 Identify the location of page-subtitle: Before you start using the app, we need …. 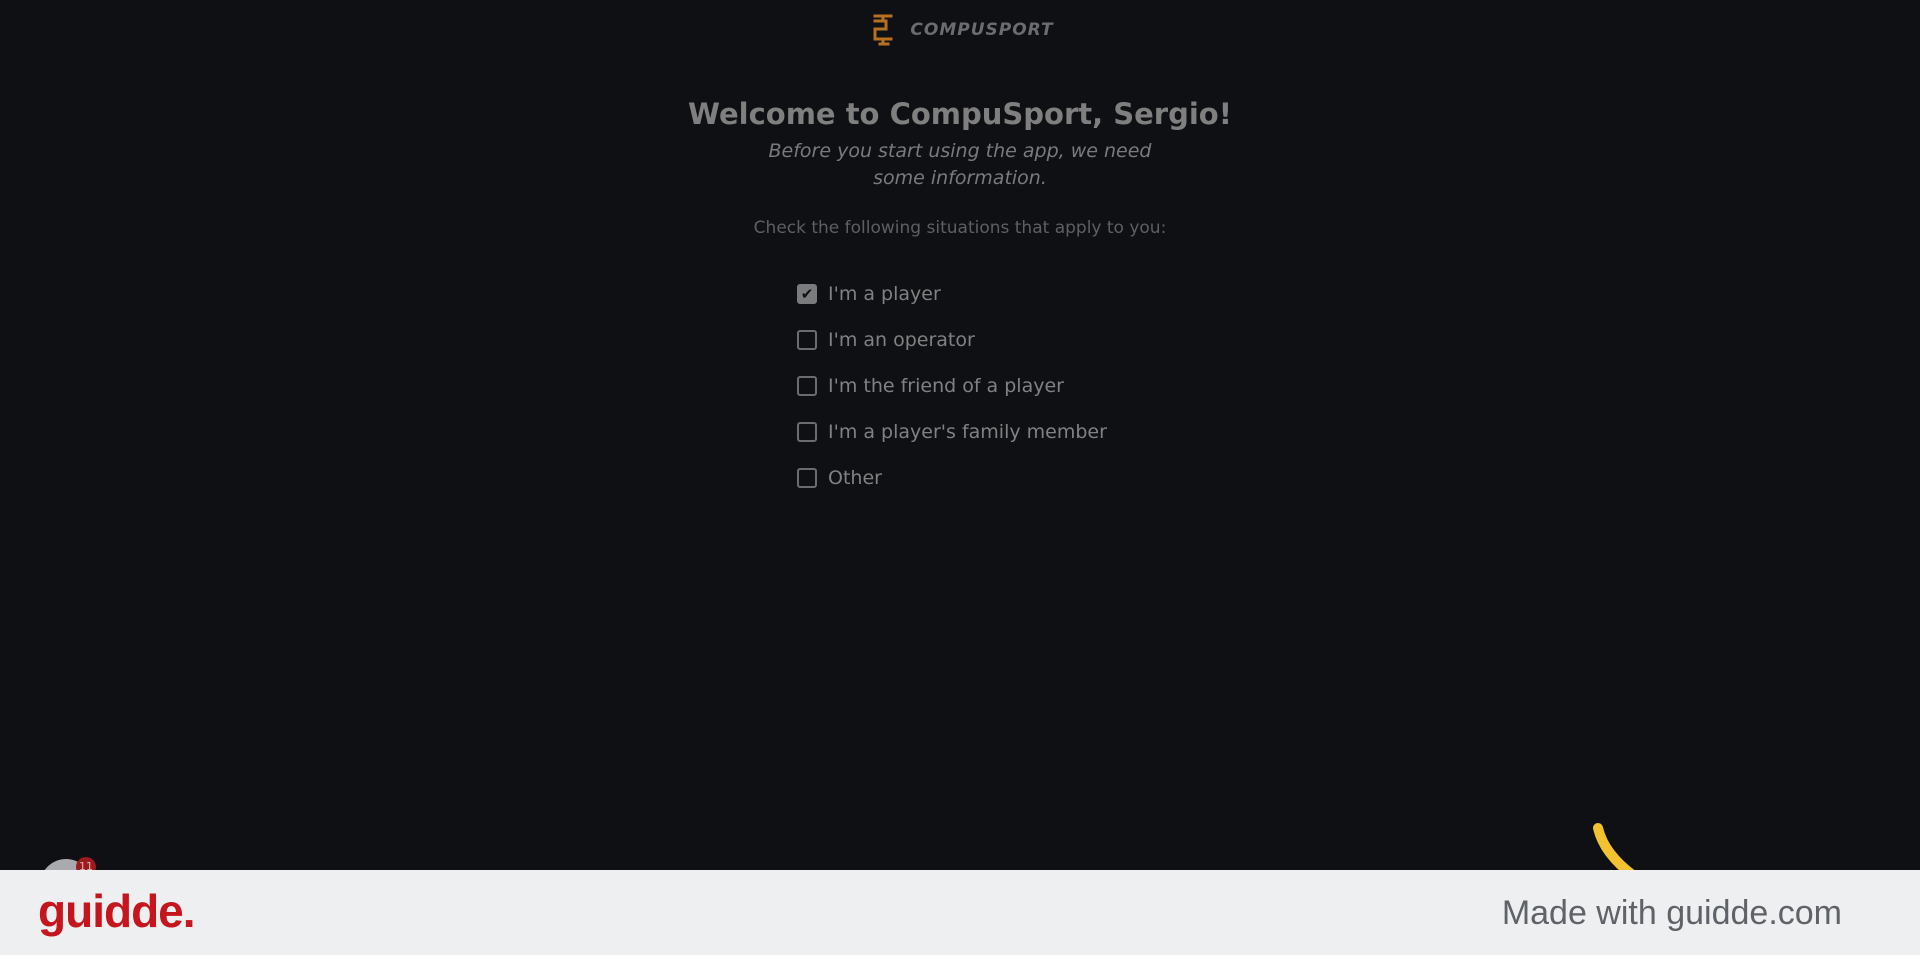
(960, 164).